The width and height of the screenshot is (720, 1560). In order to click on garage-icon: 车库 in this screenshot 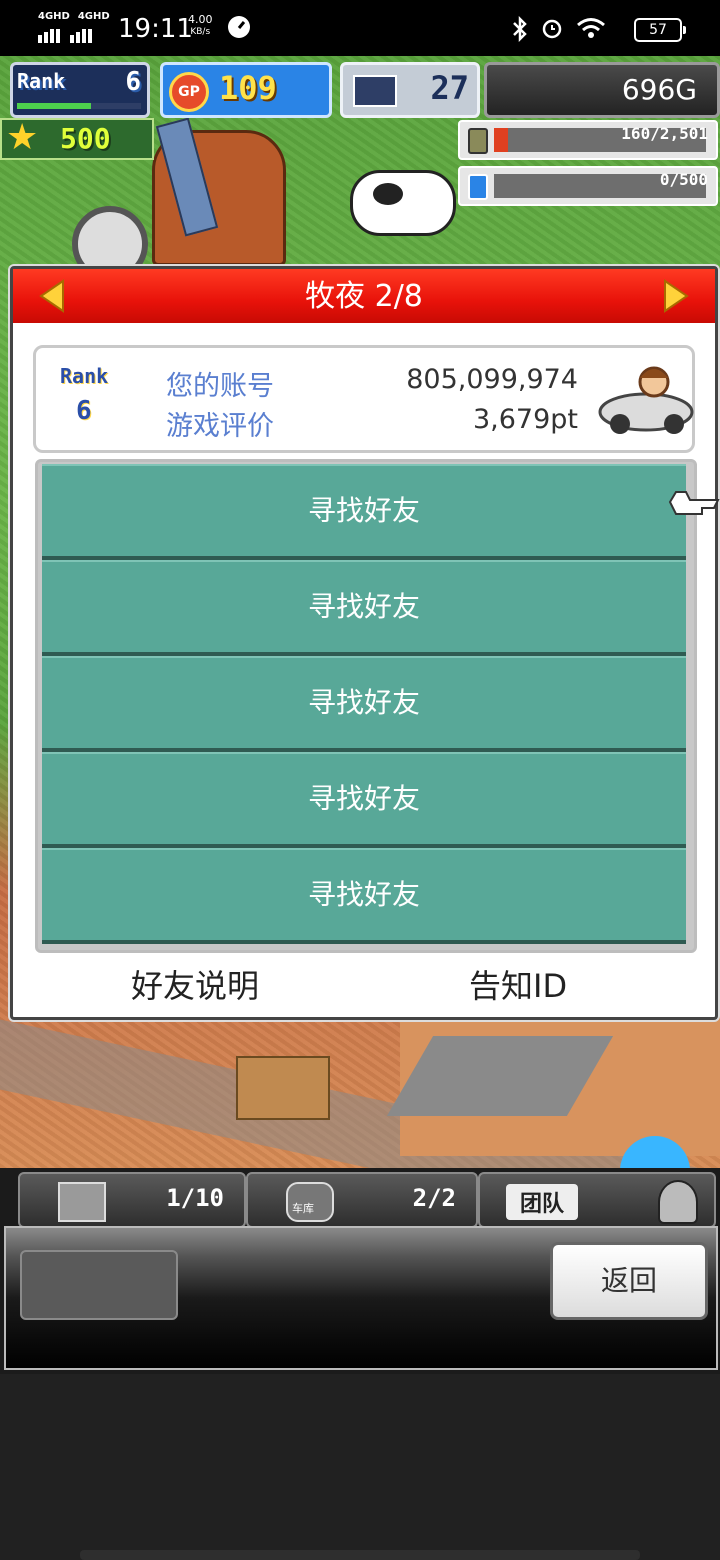, I will do `click(310, 1202)`.